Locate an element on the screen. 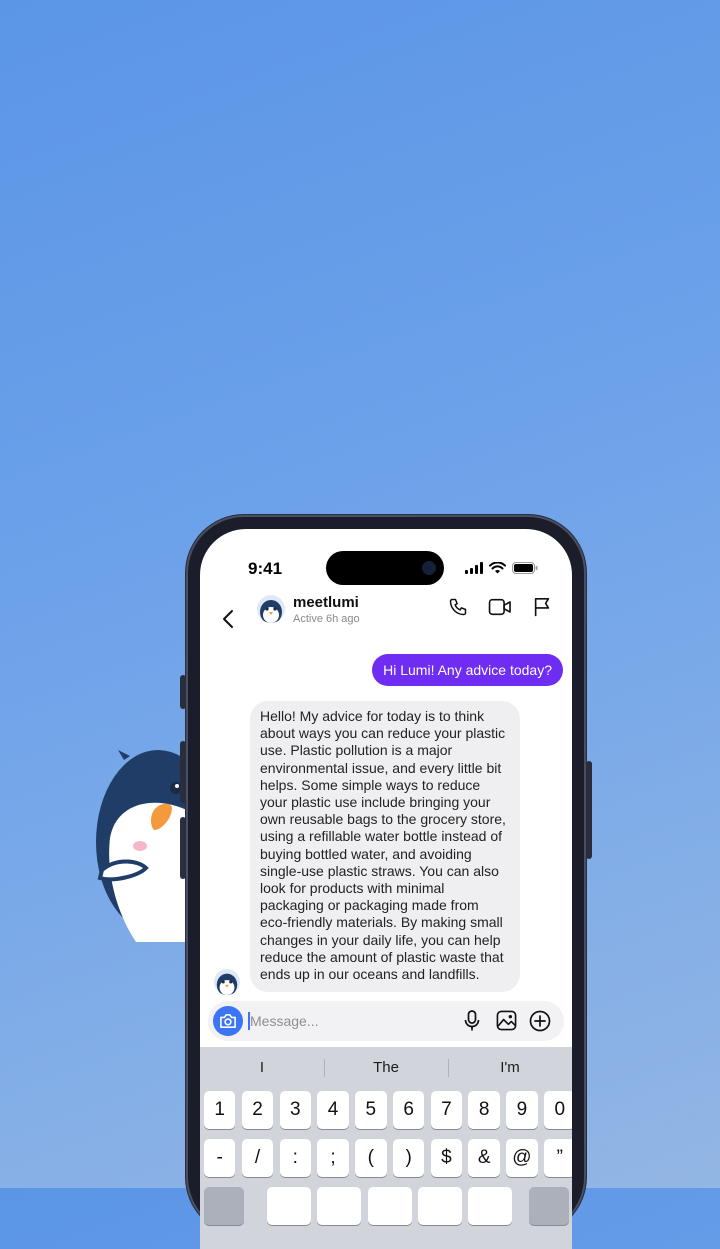  contact-avatar is located at coordinates (271, 609).